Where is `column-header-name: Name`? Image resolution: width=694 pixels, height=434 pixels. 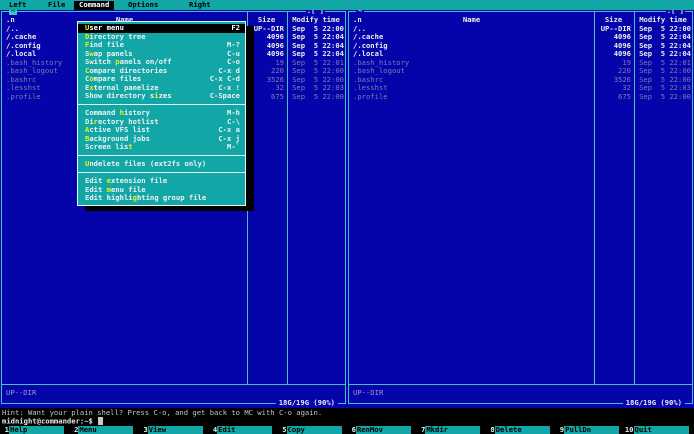 column-header-name: Name is located at coordinates (471, 20).